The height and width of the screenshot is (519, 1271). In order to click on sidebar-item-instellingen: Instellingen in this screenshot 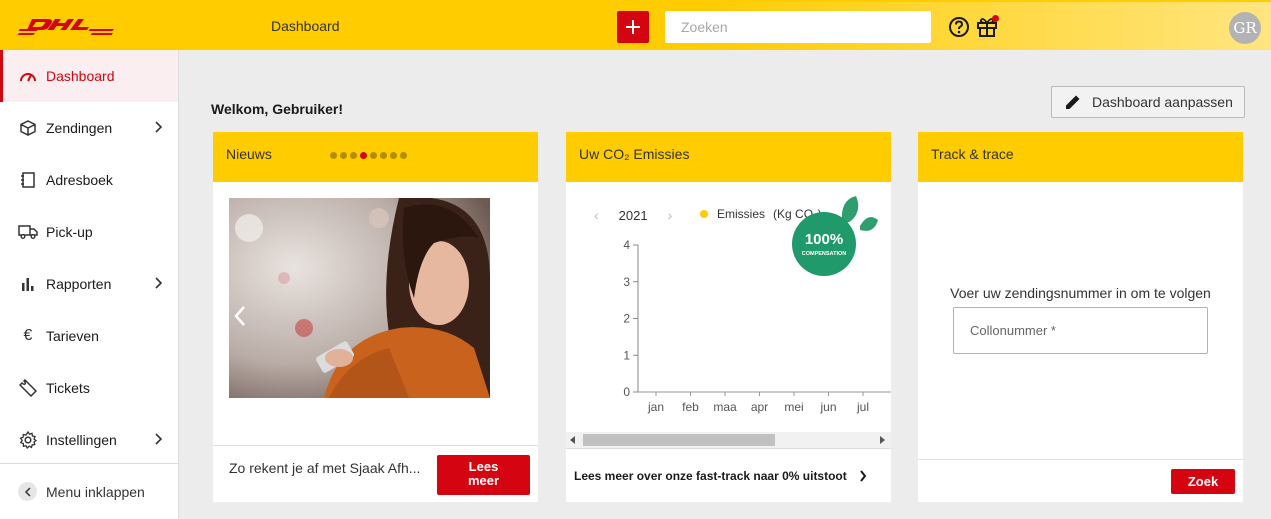, I will do `click(89, 440)`.